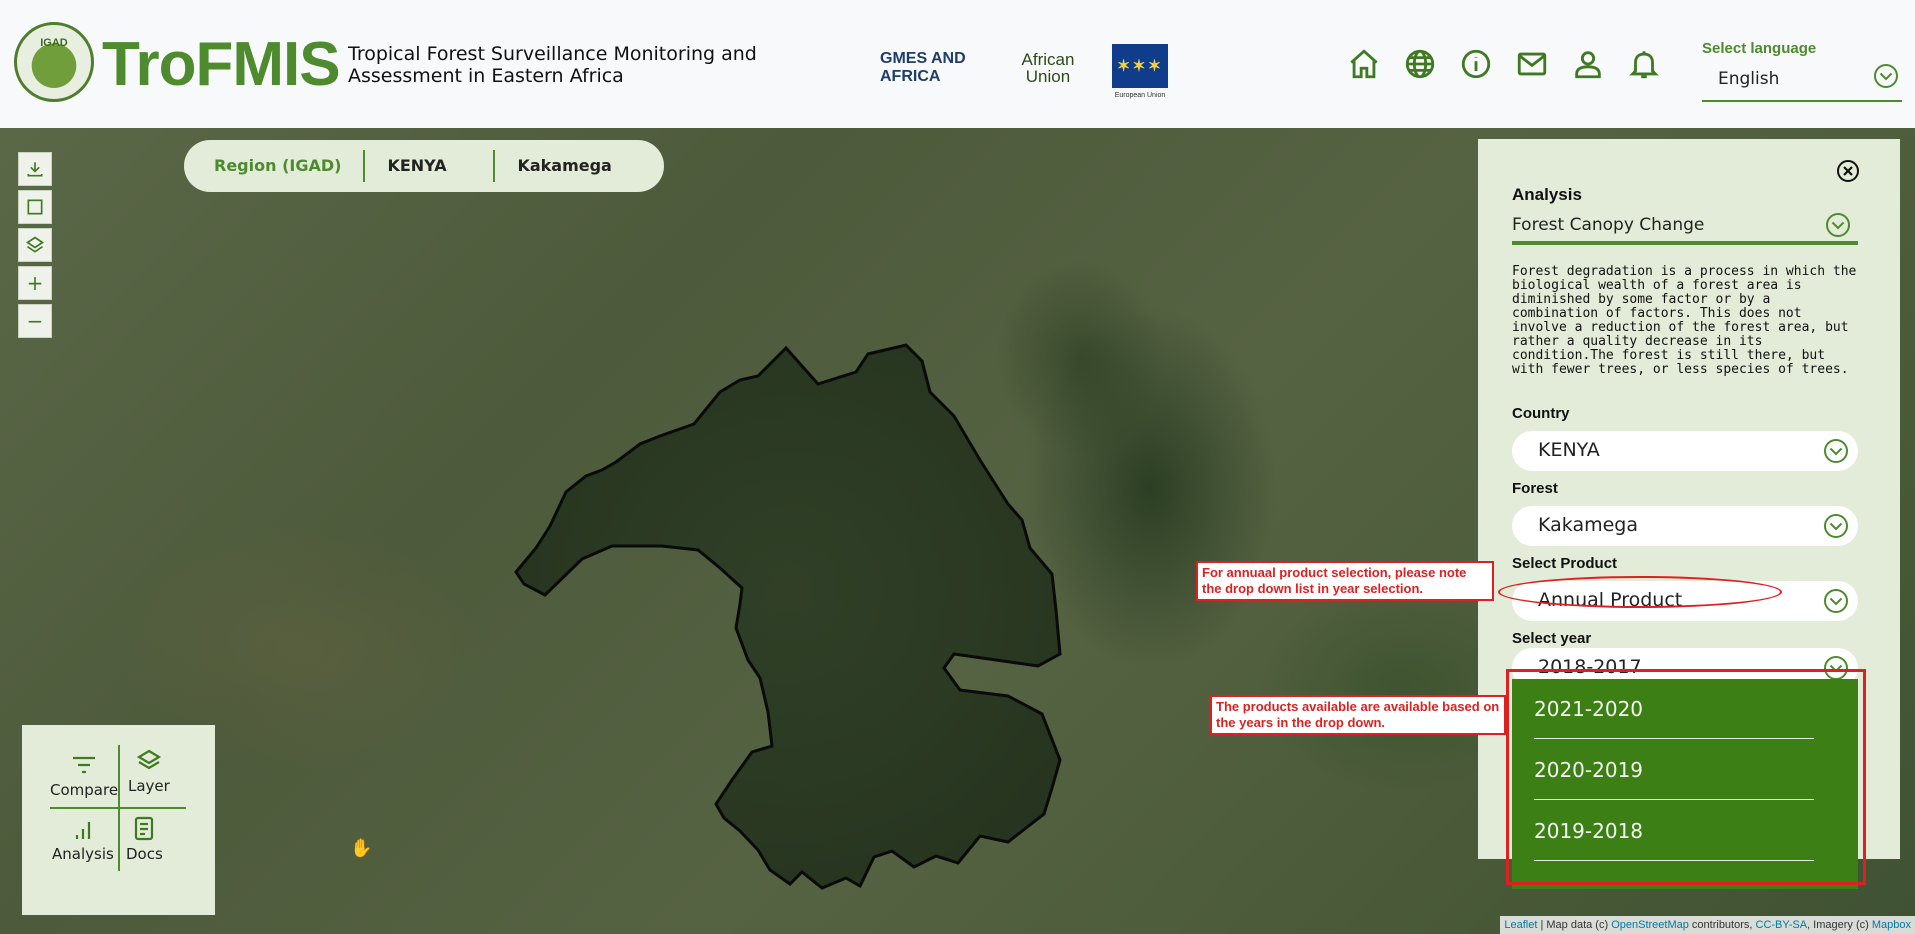  Describe the element at coordinates (1685, 451) in the screenshot. I see `country-select: KENYA` at that location.